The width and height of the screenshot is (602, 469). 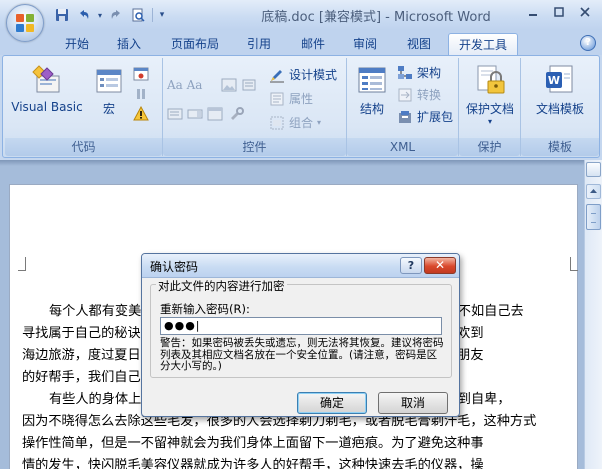 I want to click on scroll-up-icon, so click(x=593, y=191).